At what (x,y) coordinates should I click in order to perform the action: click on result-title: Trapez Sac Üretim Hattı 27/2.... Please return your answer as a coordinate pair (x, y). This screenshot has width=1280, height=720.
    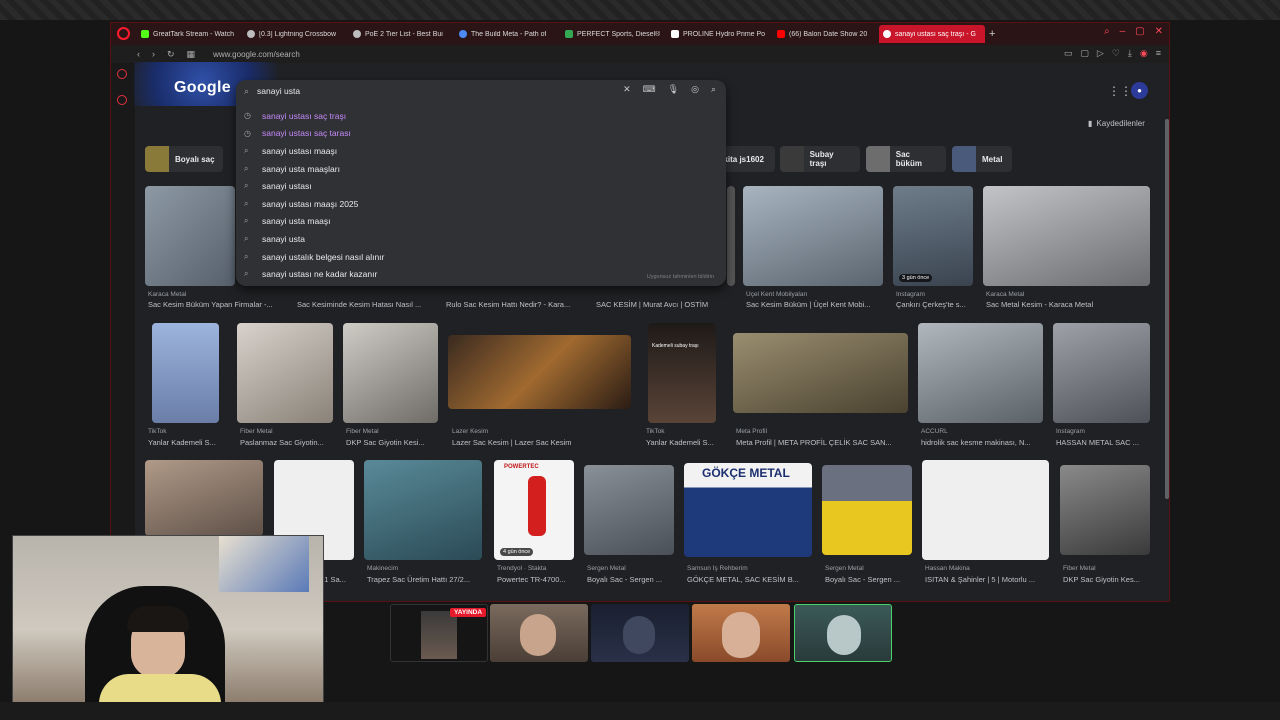
    Looking at the image, I should click on (424, 579).